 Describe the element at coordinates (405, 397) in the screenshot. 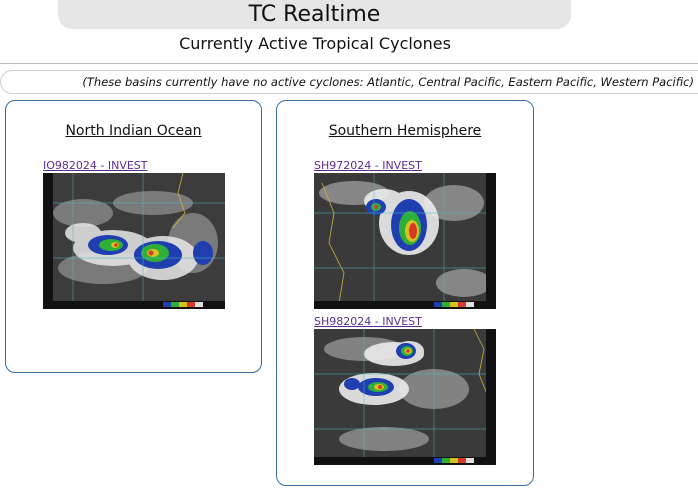

I see `satellite-image-sh982024` at that location.